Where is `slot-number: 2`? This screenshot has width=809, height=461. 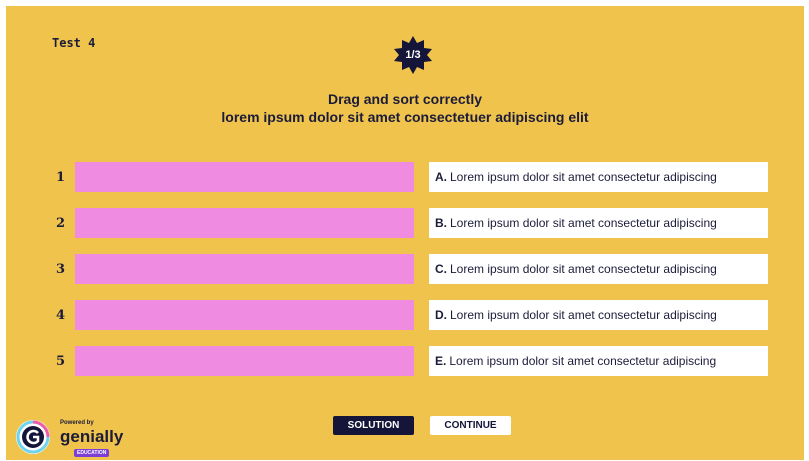 slot-number: 2 is located at coordinates (61, 223).